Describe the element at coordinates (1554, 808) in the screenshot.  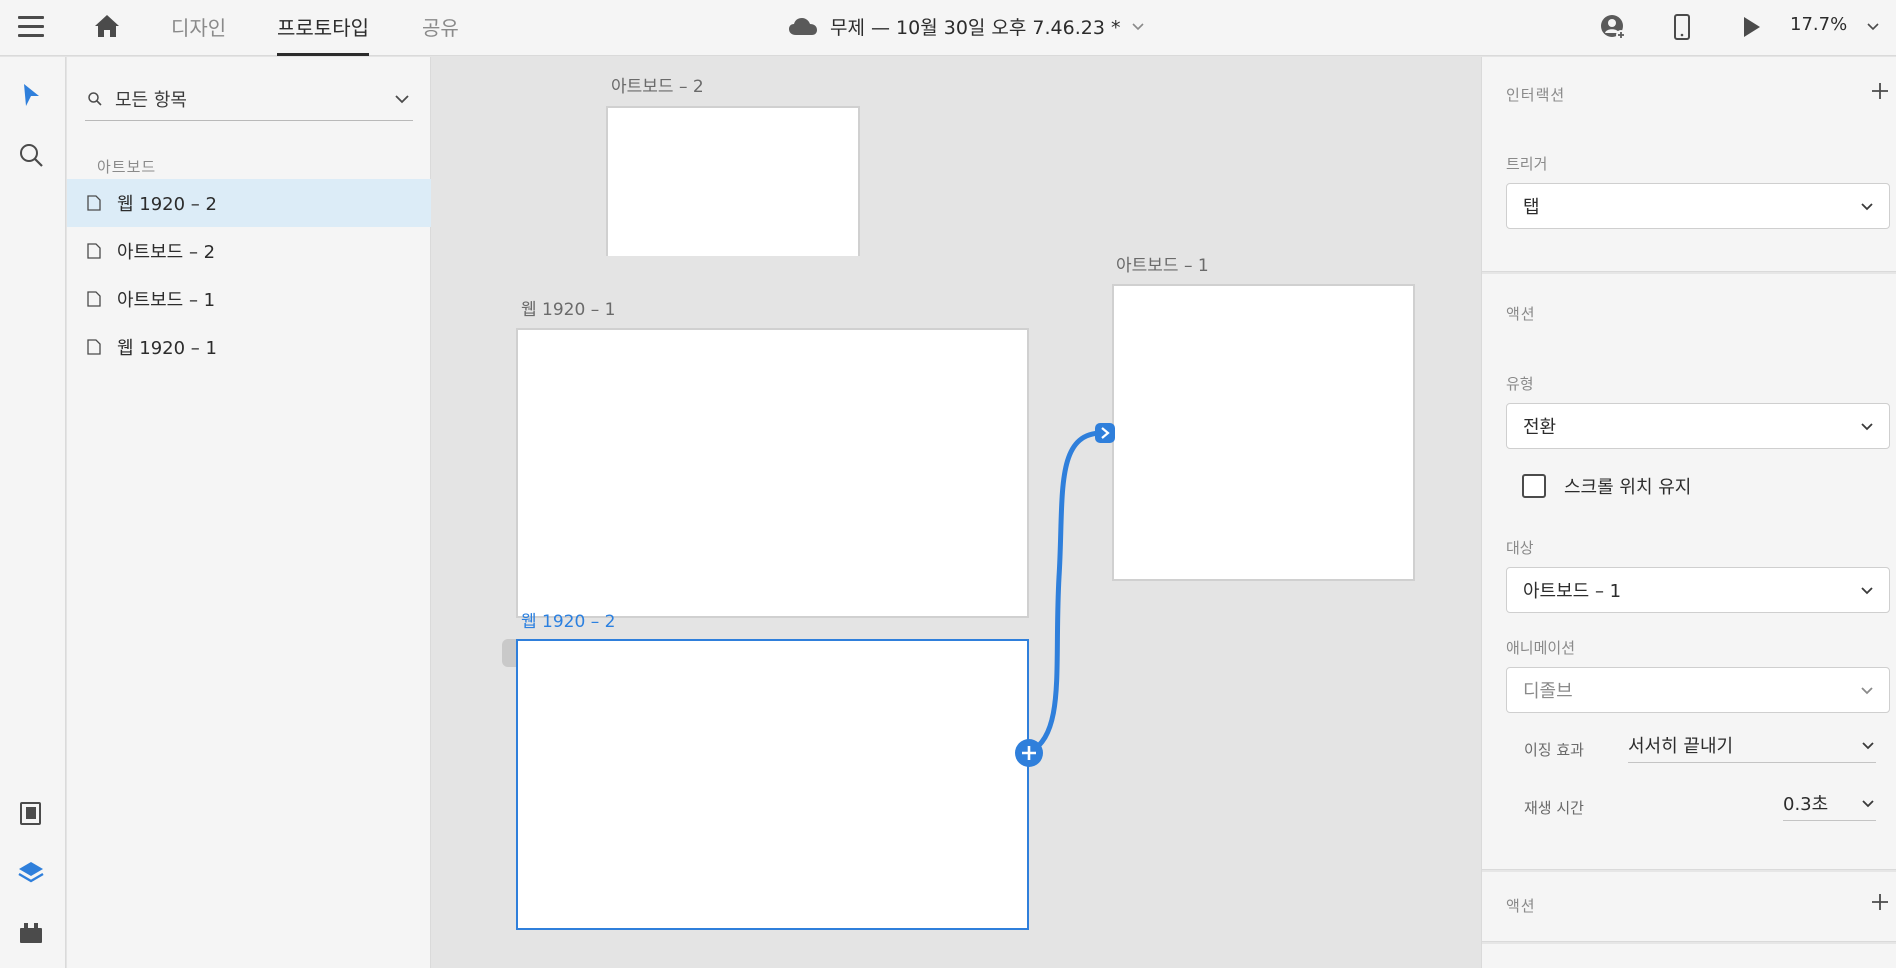
I see `duration-label: 재생 시간` at that location.